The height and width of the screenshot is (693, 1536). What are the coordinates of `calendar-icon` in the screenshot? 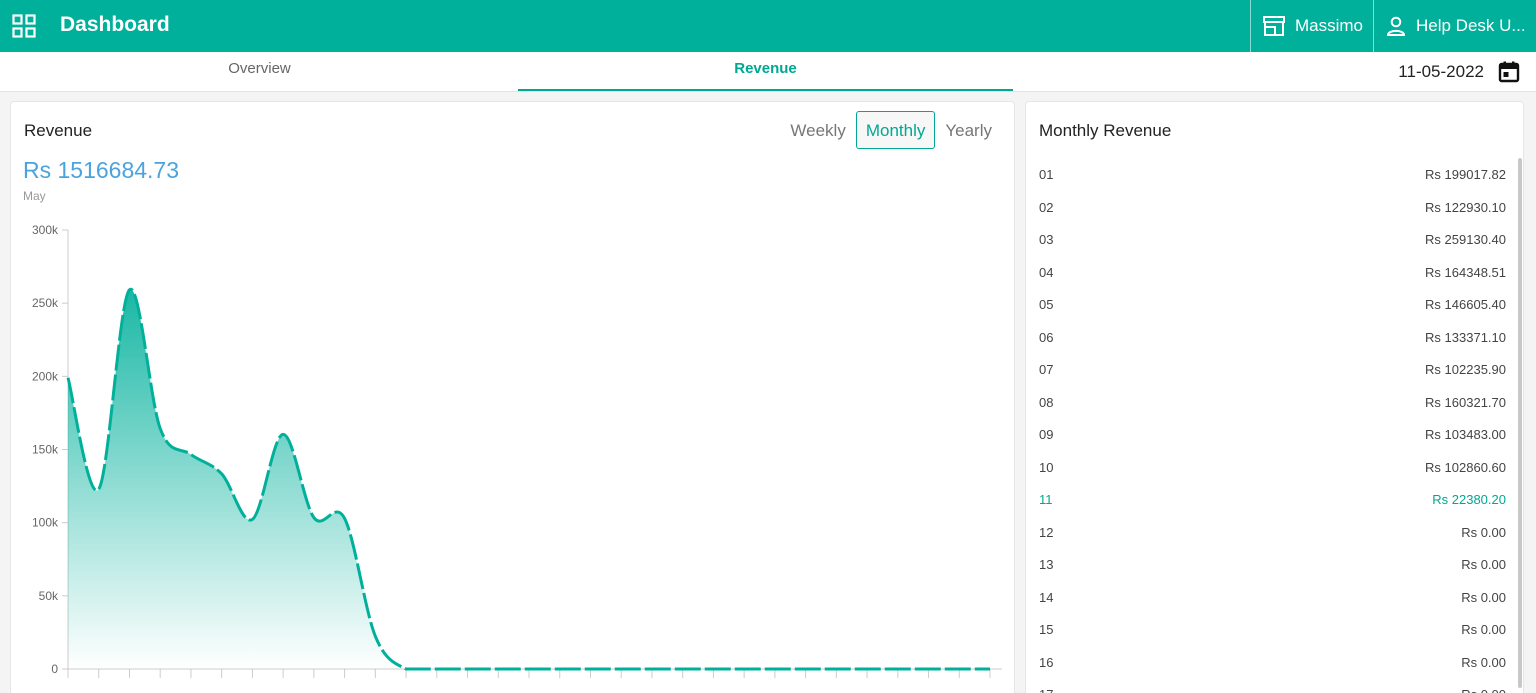 It's located at (1509, 72).